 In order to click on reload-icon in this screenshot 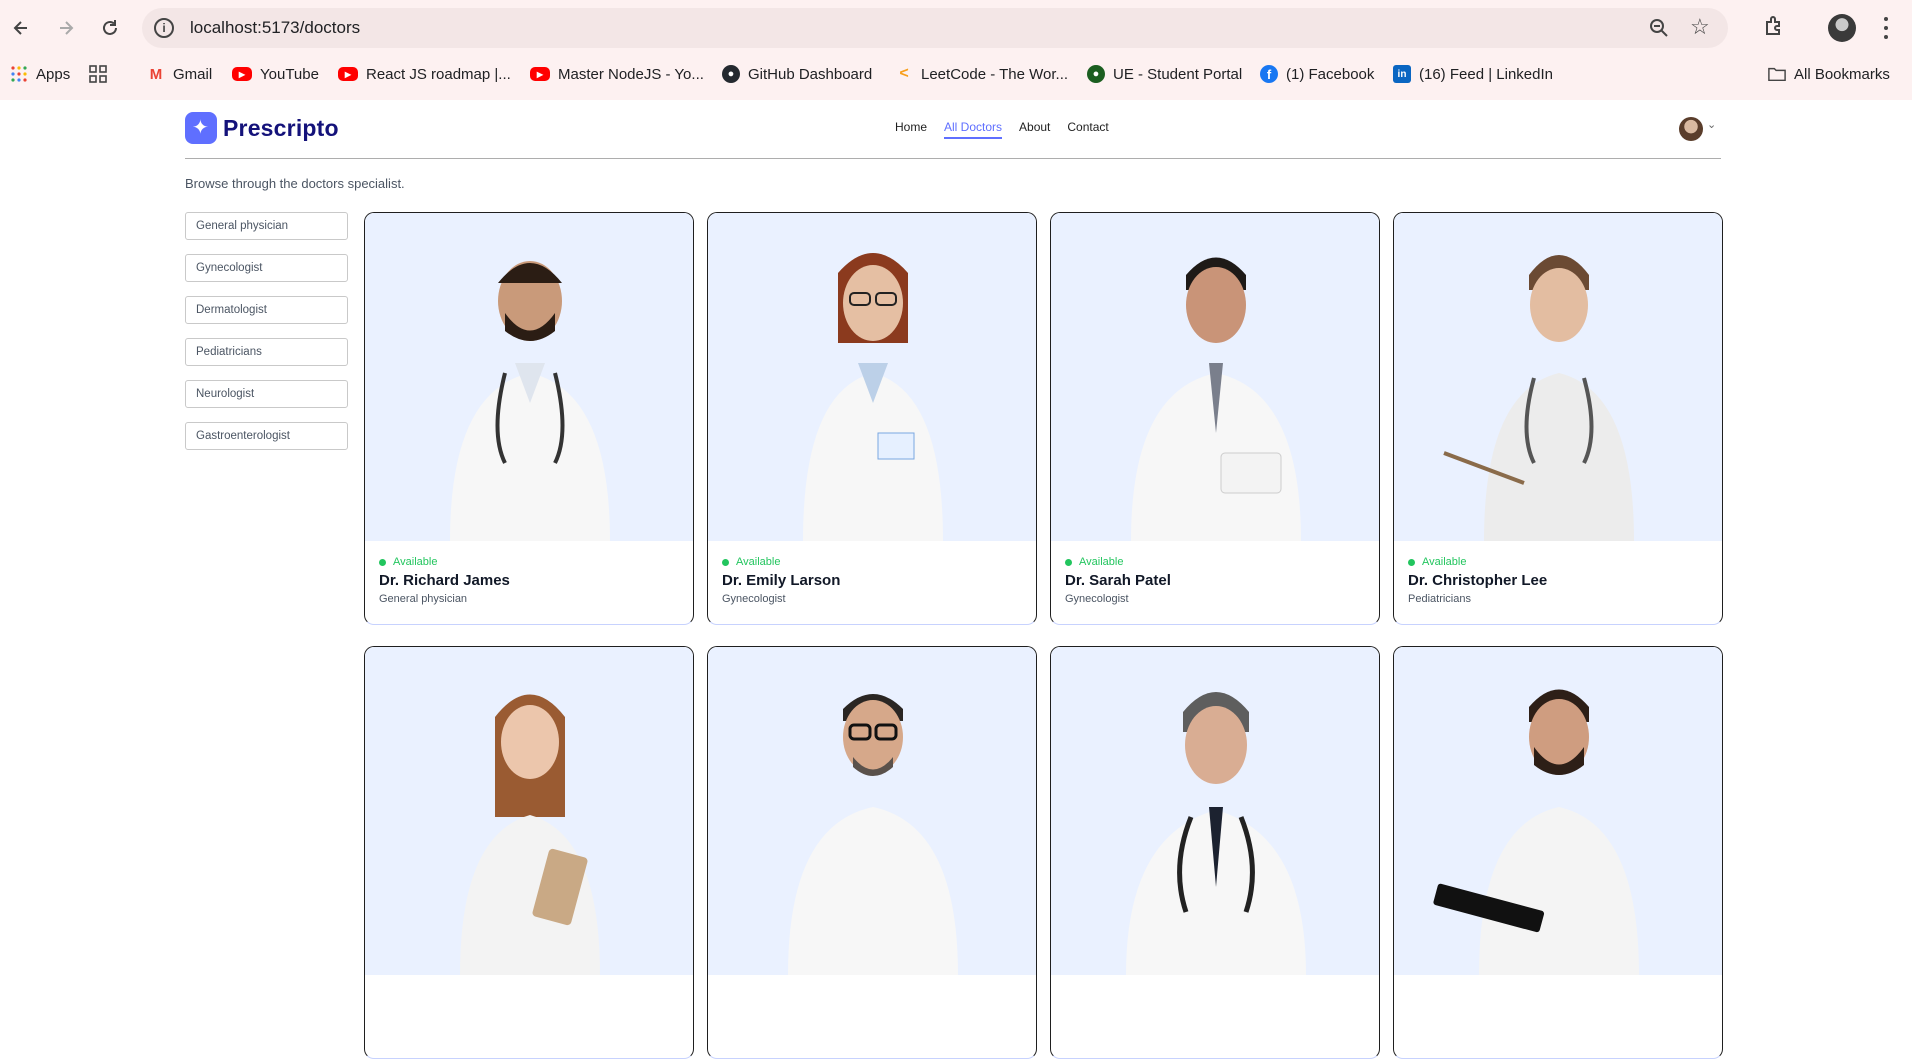, I will do `click(110, 28)`.